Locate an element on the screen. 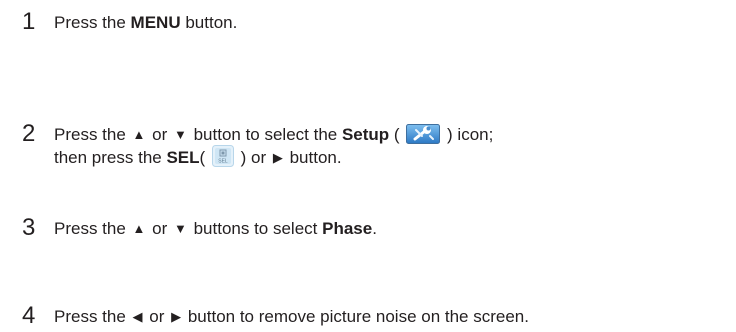  sel-button-icon: SEL is located at coordinates (222, 156).